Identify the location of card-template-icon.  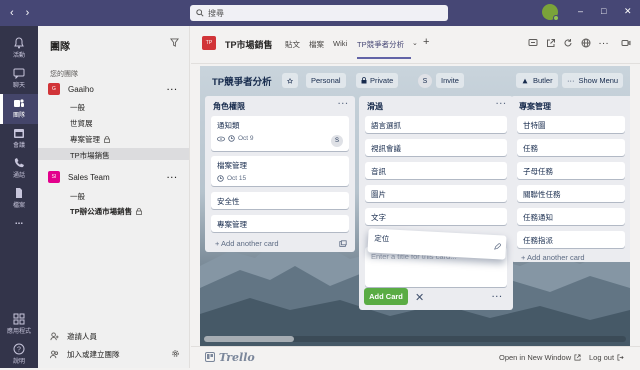
(343, 244).